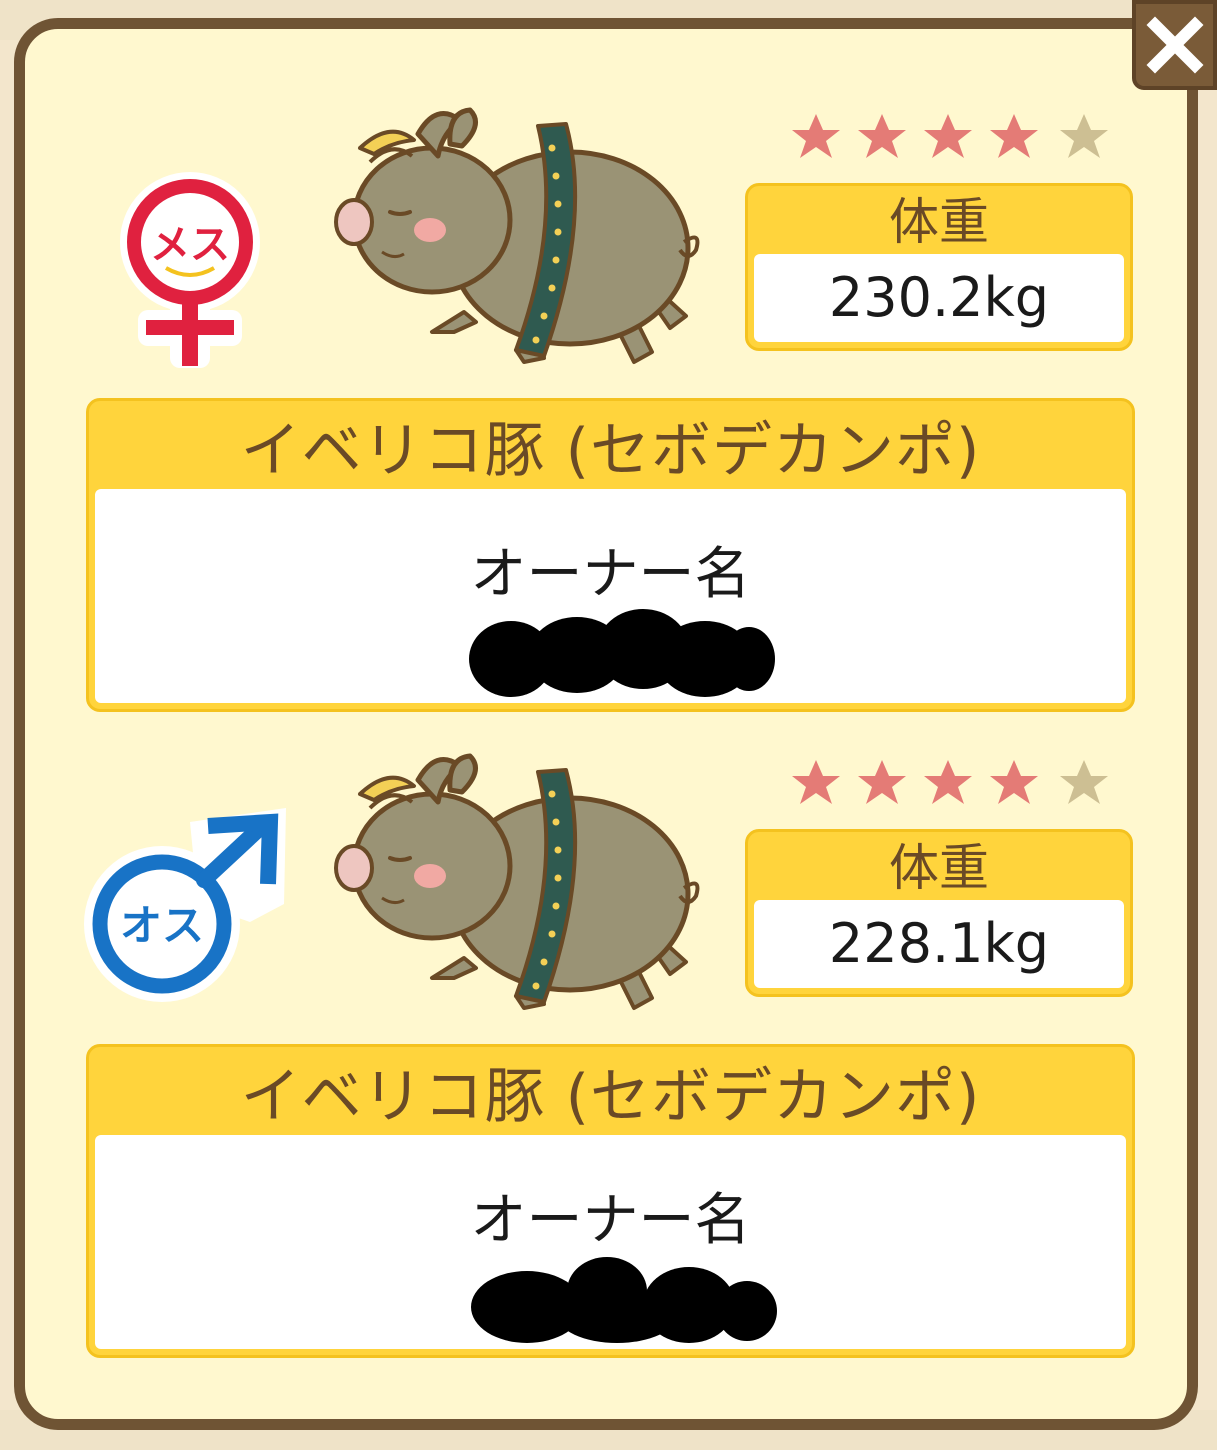 This screenshot has height=1450, width=1217. I want to click on male-symbol-icon: オス, so click(185, 904).